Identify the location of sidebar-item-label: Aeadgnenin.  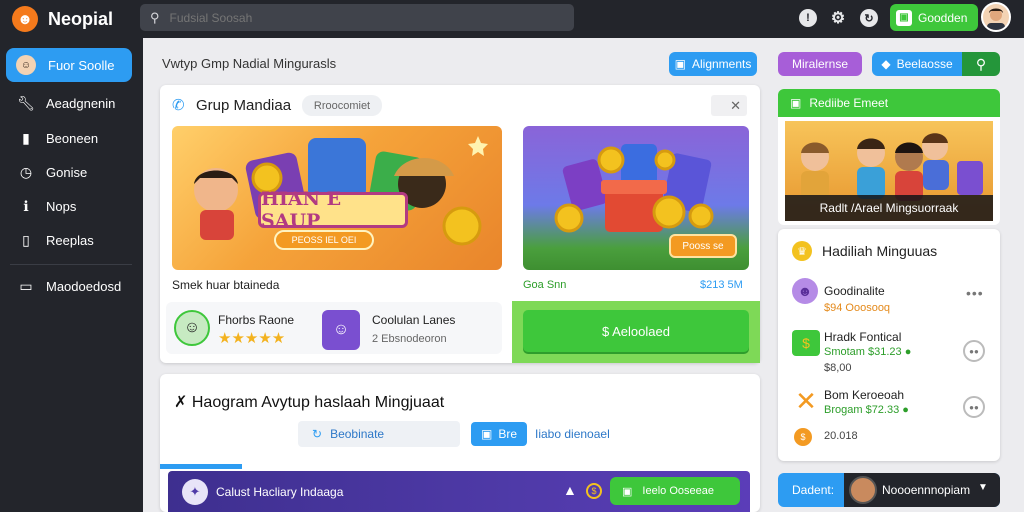
(81, 103).